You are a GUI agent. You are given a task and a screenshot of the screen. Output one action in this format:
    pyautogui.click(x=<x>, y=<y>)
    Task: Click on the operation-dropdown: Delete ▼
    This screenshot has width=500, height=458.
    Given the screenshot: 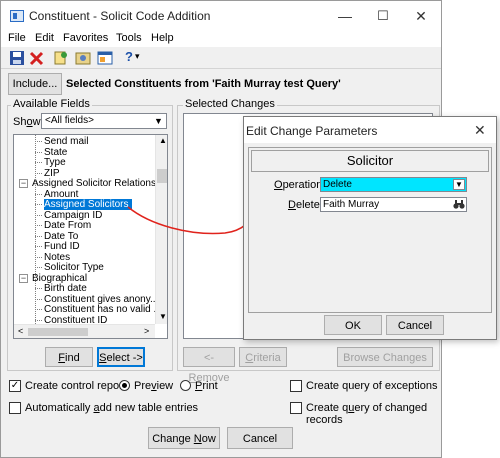 What is the action you would take?
    pyautogui.click(x=393, y=184)
    